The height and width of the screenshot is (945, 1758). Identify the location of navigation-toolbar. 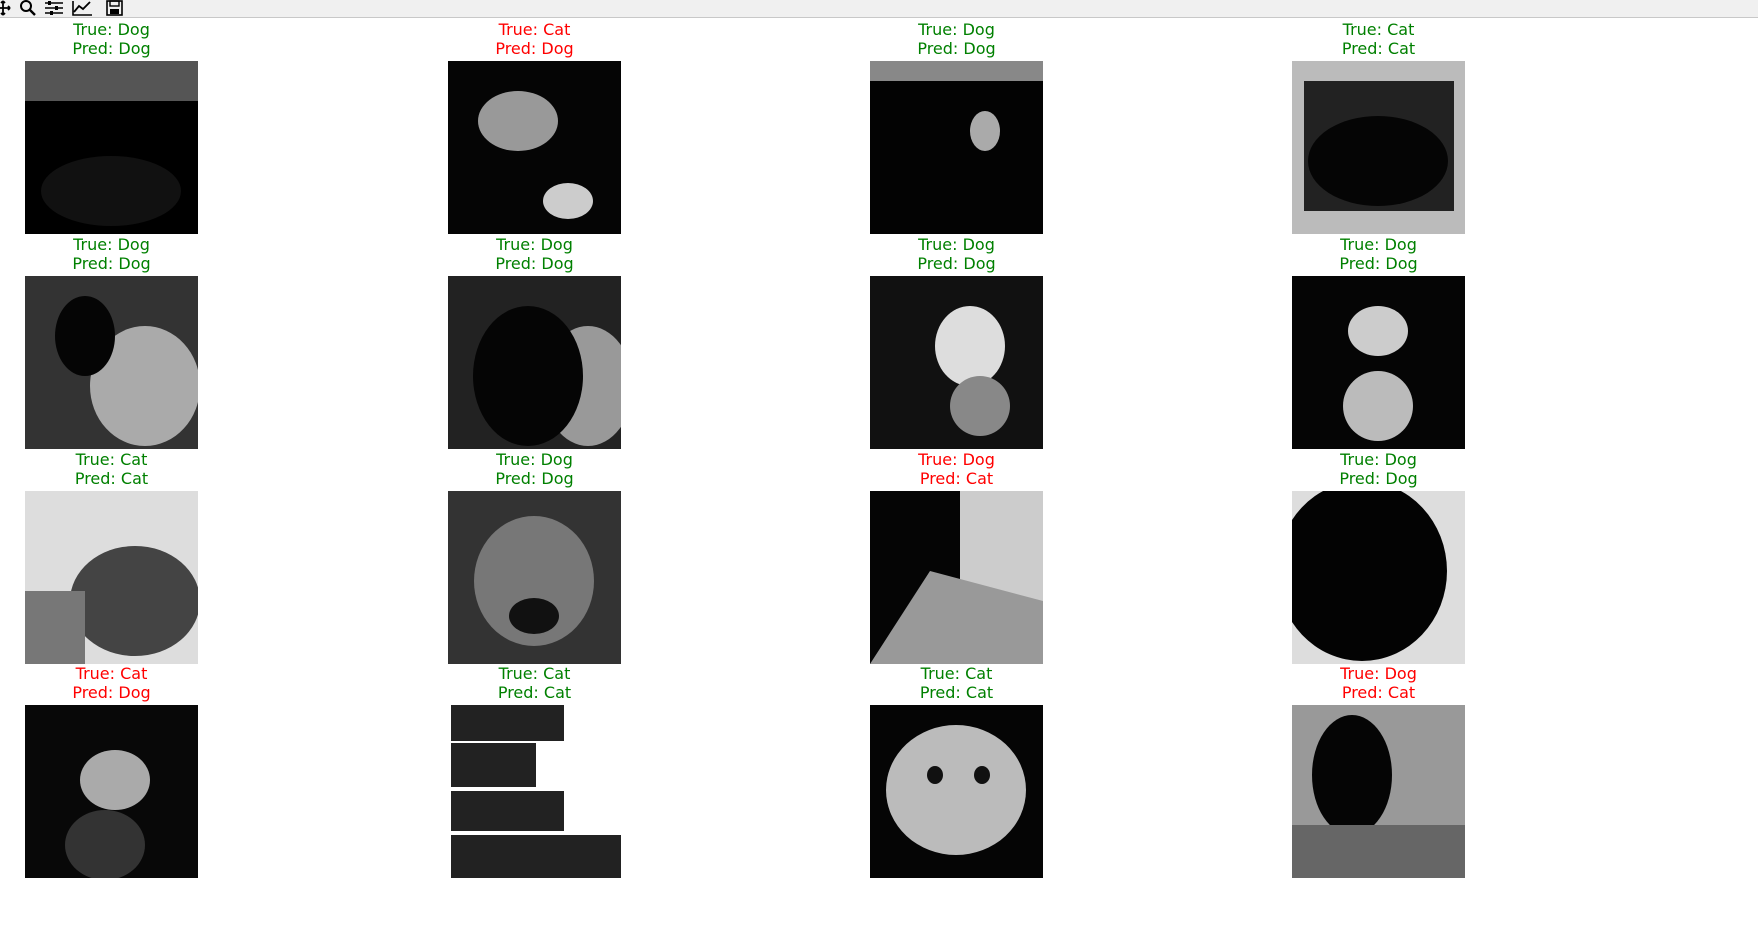
(879, 9).